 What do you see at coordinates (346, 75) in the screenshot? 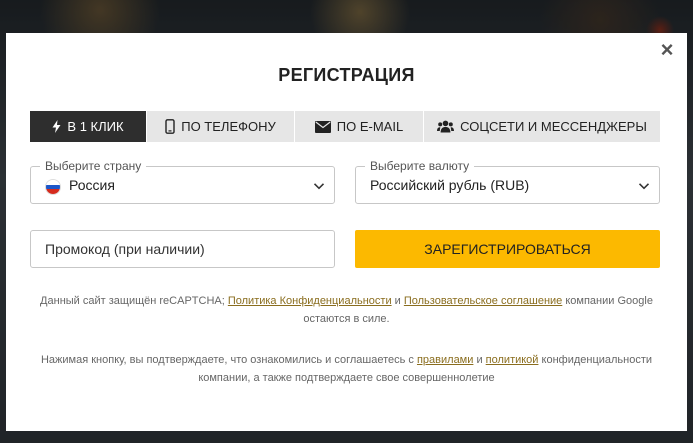
I see `modal-title: РЕГИСТРАЦИЯ` at bounding box center [346, 75].